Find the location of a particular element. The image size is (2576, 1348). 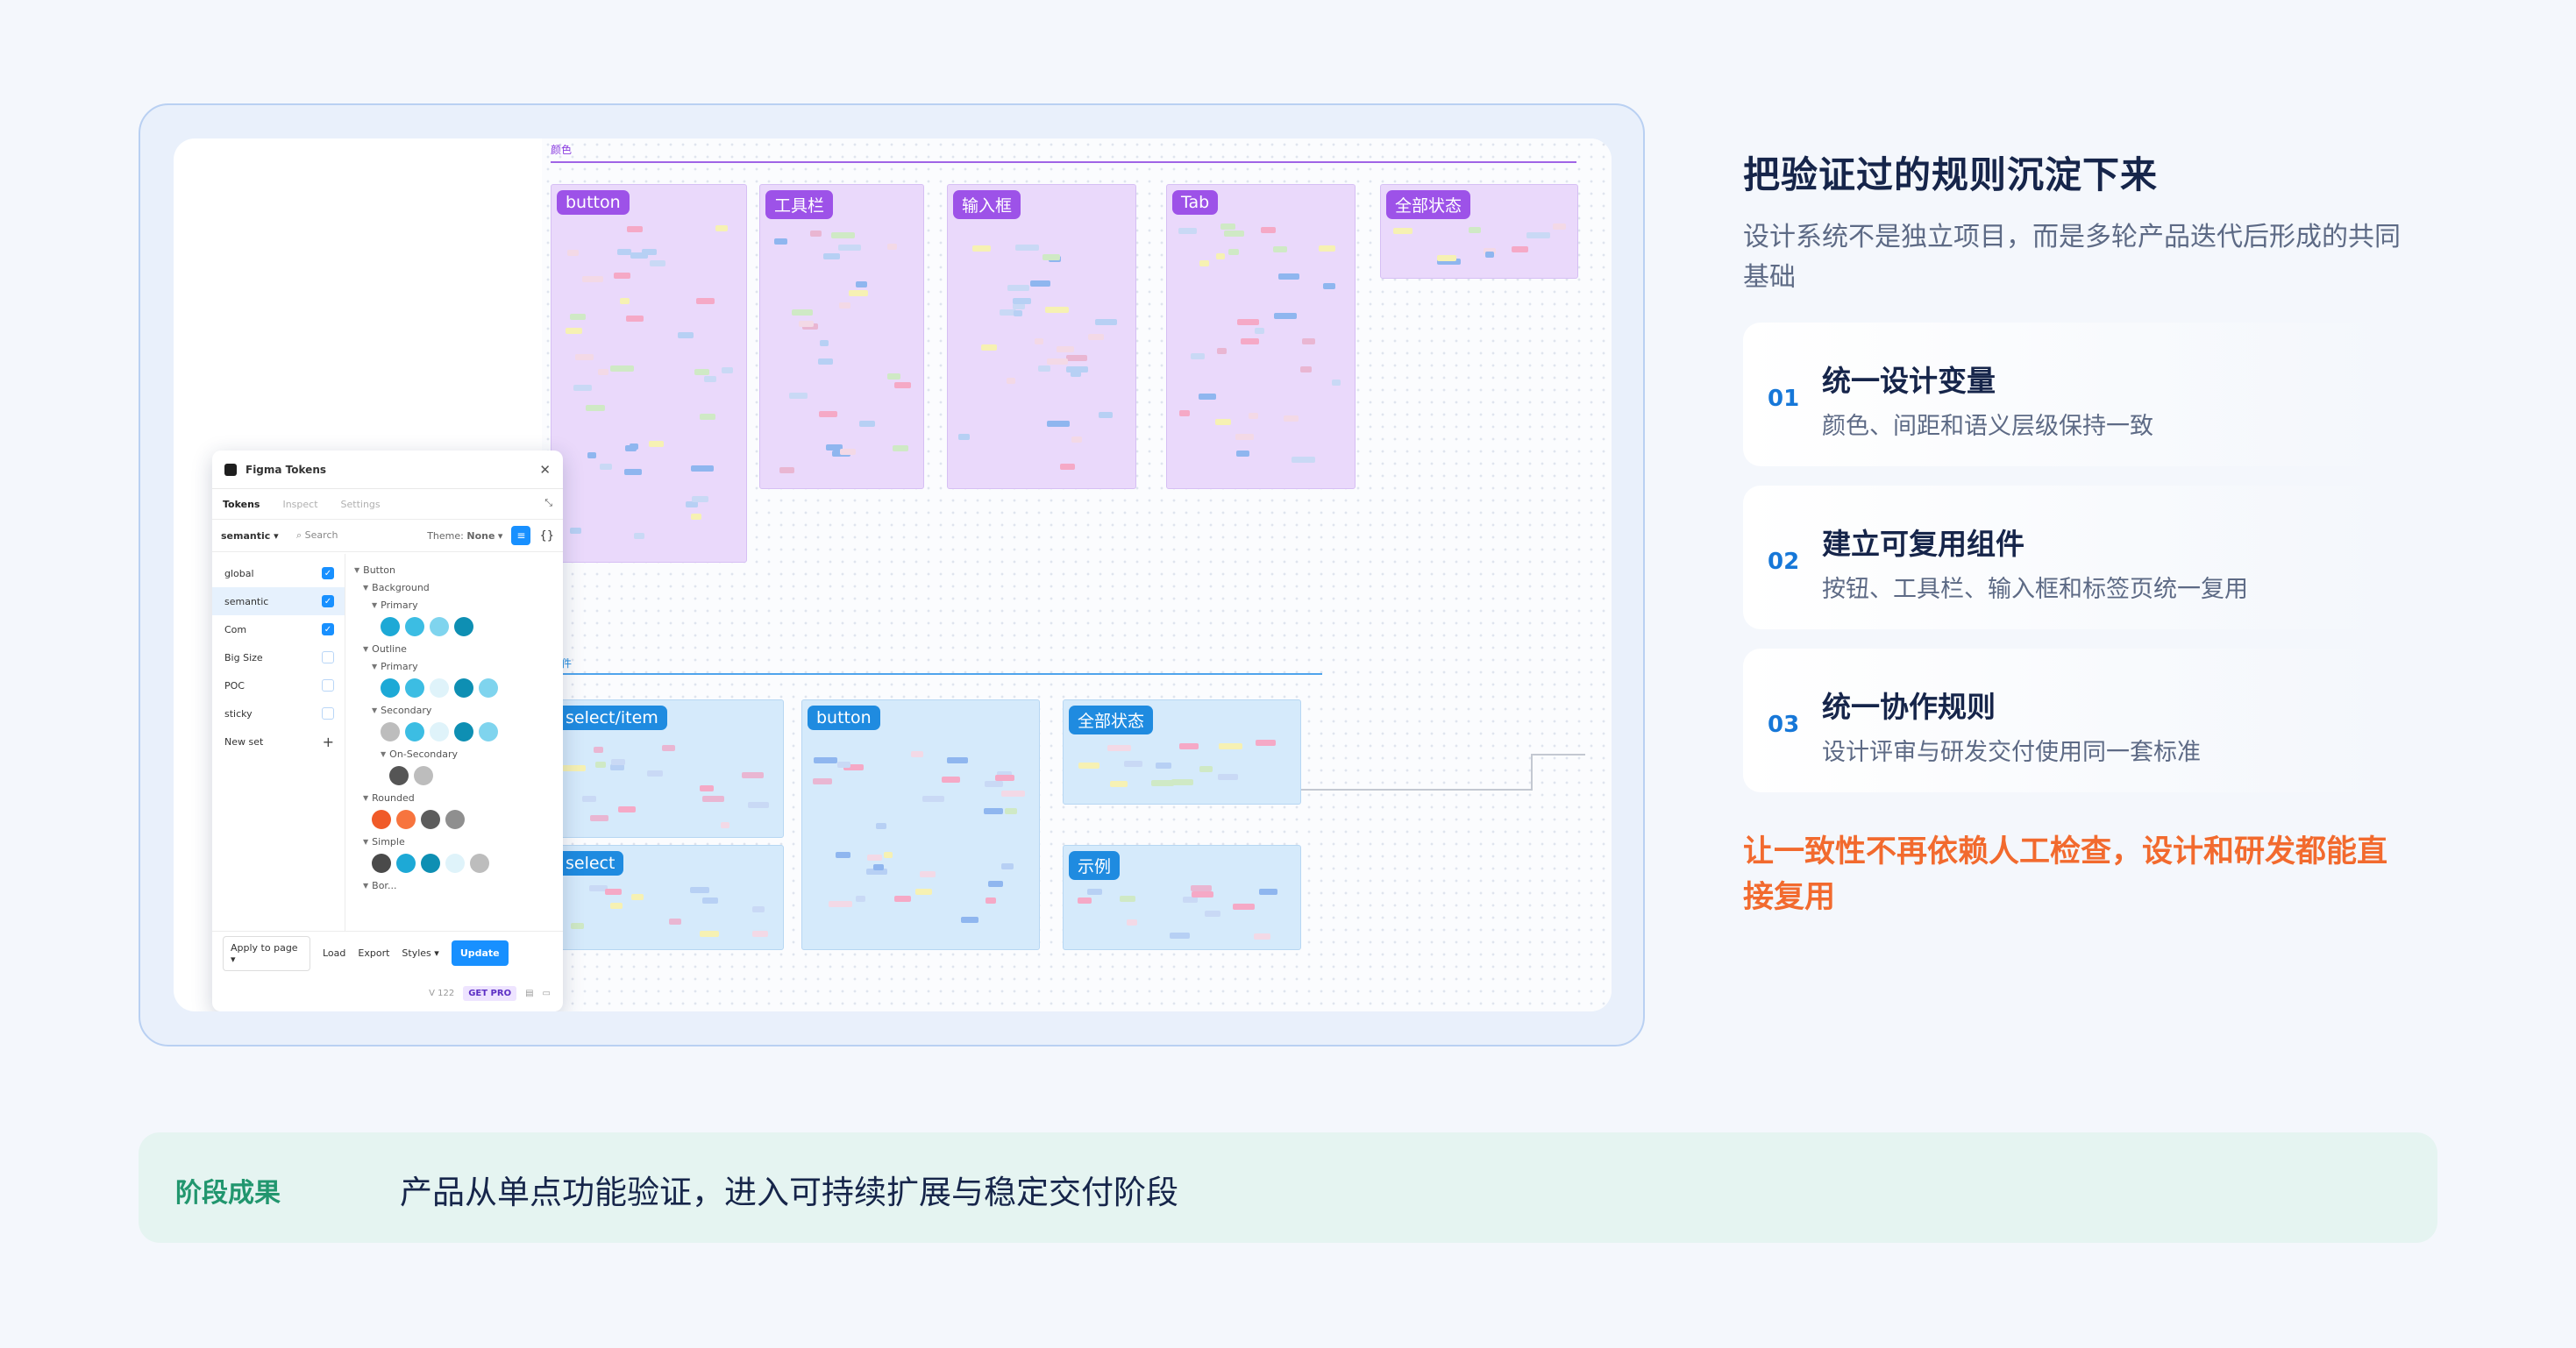

load-button: Load is located at coordinates (334, 953).